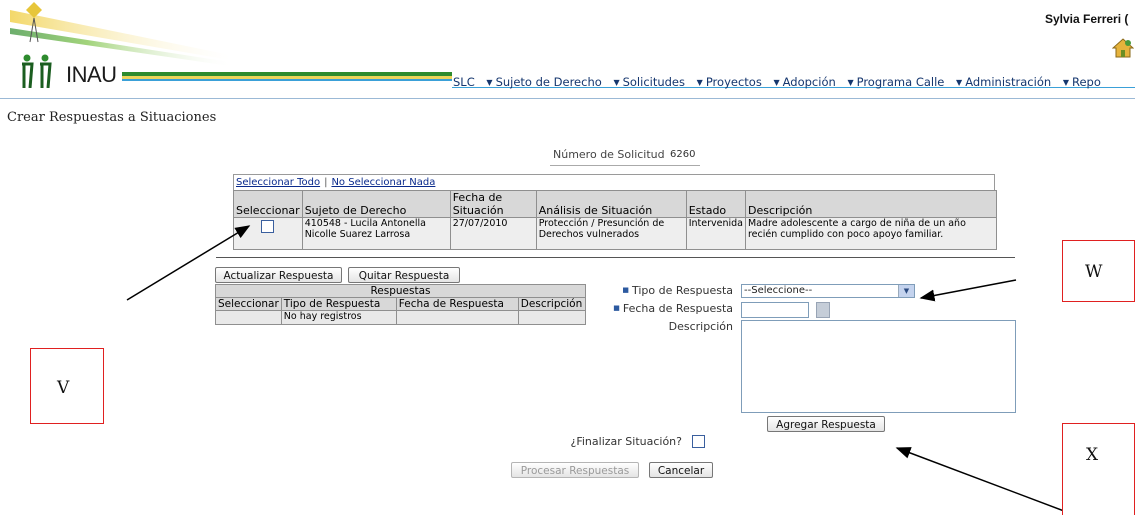 The width and height of the screenshot is (1135, 515). Describe the element at coordinates (543, 82) in the screenshot. I see `nav-item-sujeto-de-derecho: ▼ Sujeto de Derecho` at that location.